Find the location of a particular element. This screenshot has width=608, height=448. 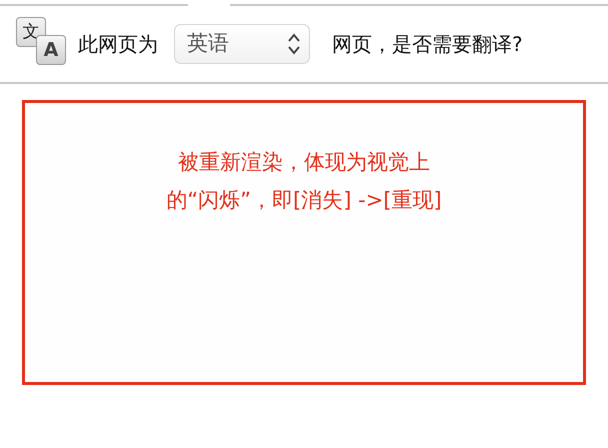

prompt-text: 此网页为 is located at coordinates (118, 44).